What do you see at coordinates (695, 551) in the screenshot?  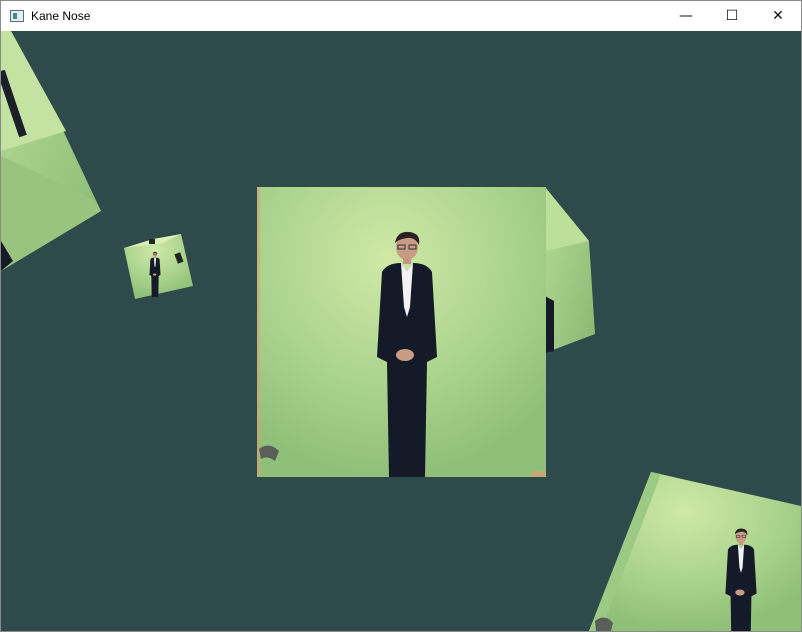 I see `cube-bottom-right` at bounding box center [695, 551].